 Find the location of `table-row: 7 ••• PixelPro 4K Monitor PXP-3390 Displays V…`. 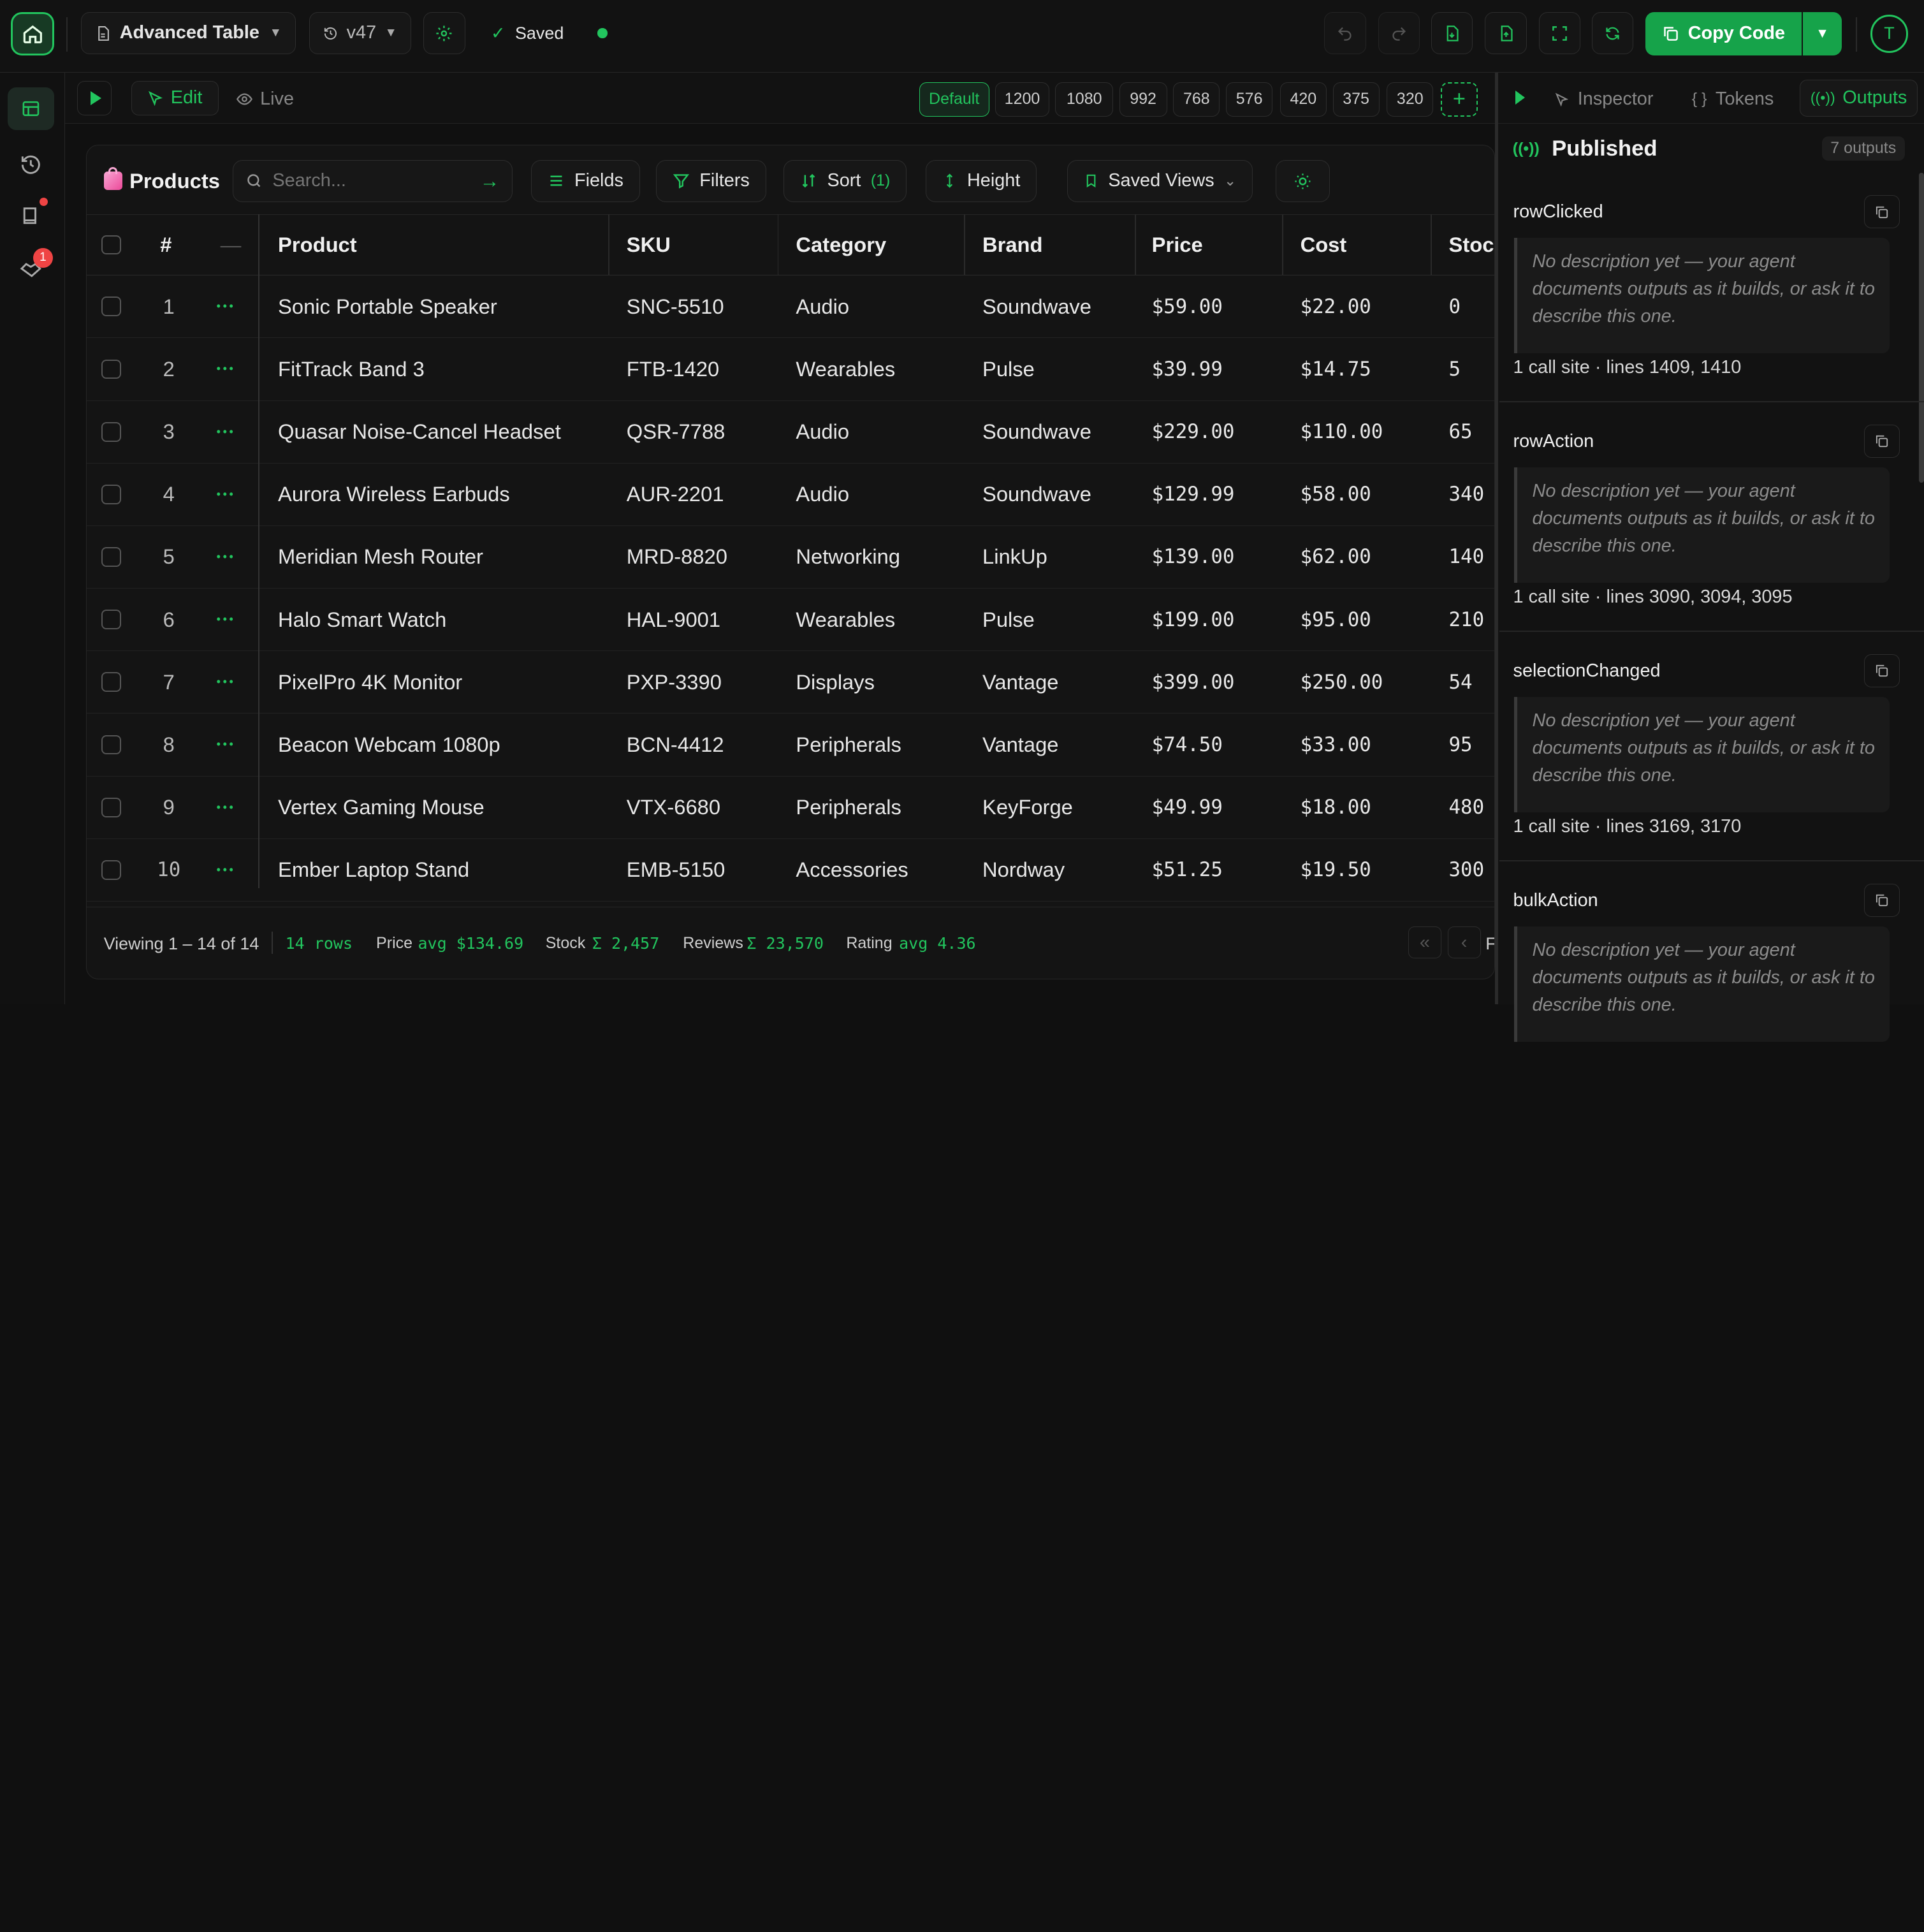

table-row: 7 ••• PixelPro 4K Monitor PXP-3390 Displays V… is located at coordinates (790, 682).